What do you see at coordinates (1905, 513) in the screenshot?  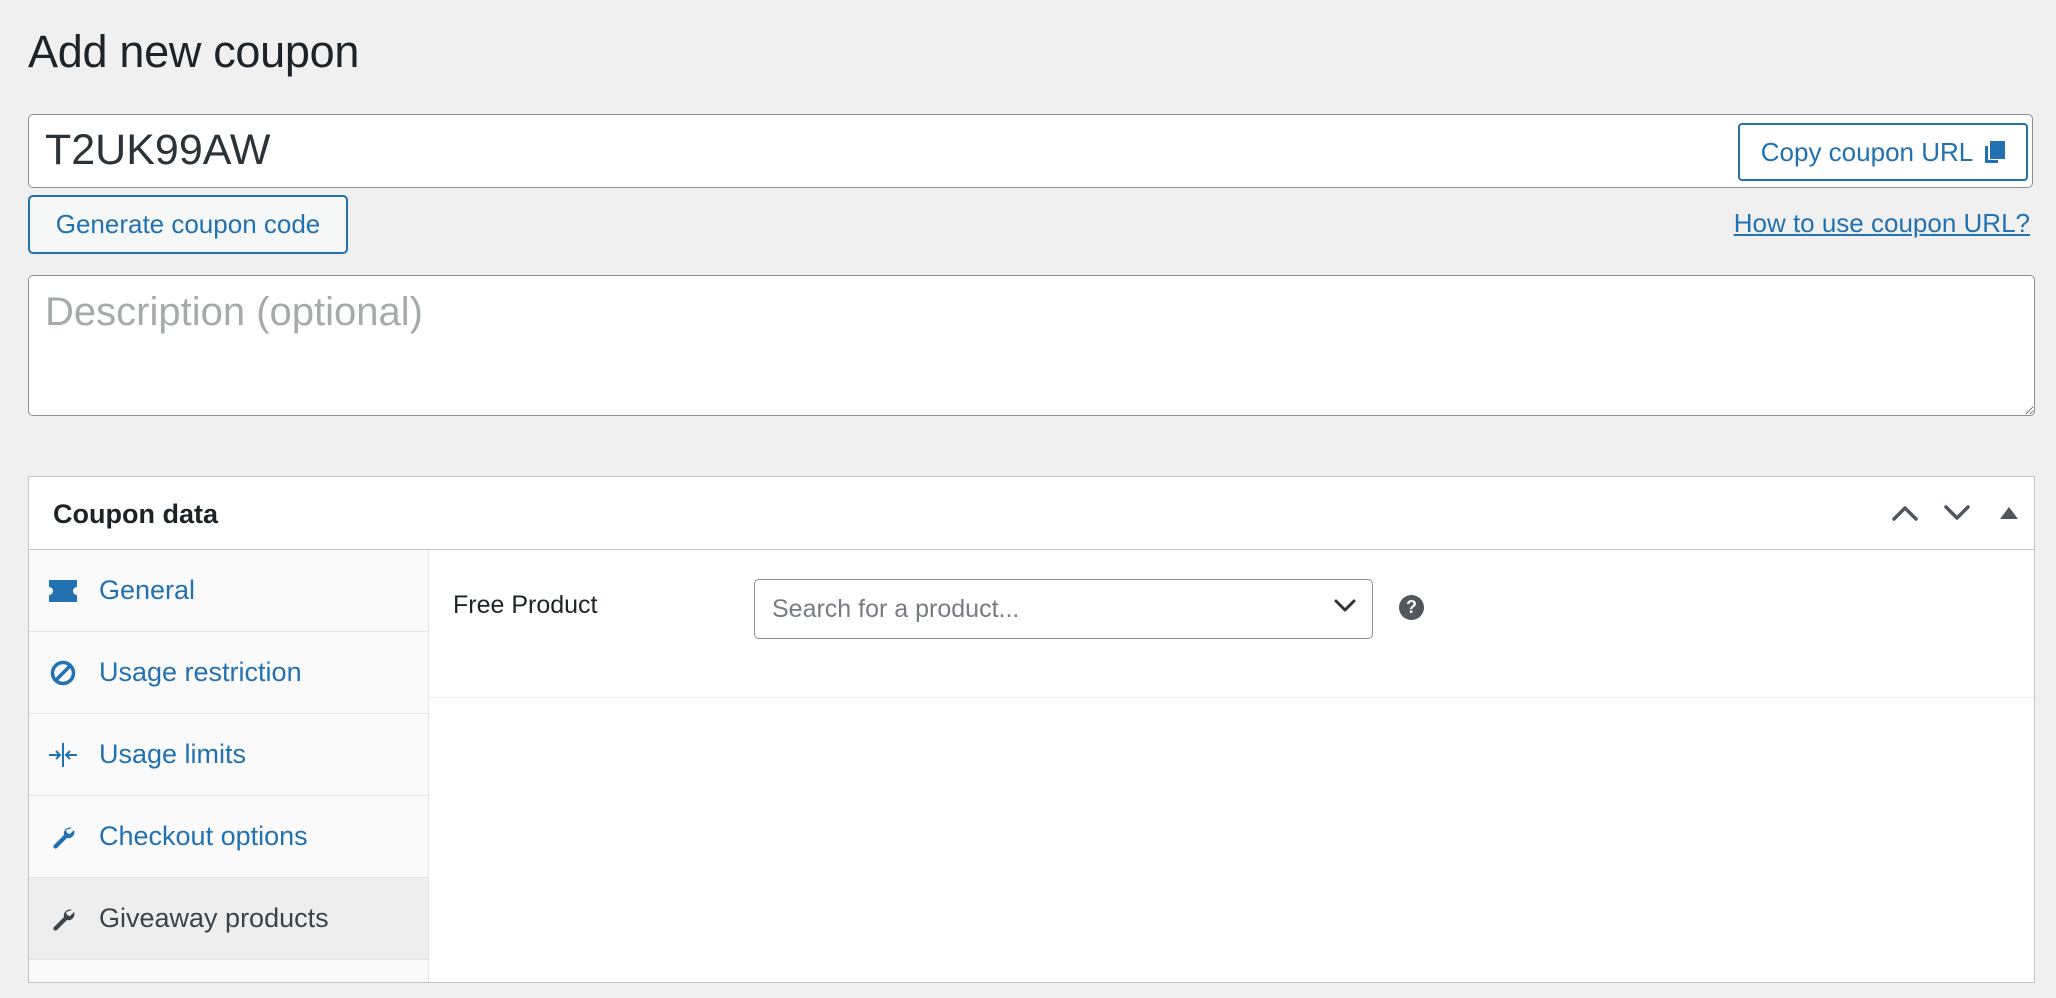 I see `move-up-icon` at bounding box center [1905, 513].